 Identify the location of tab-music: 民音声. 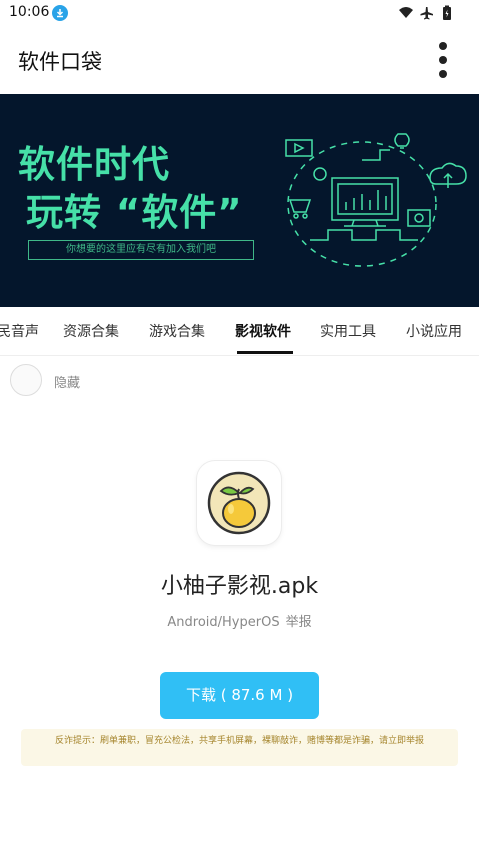
(19, 331).